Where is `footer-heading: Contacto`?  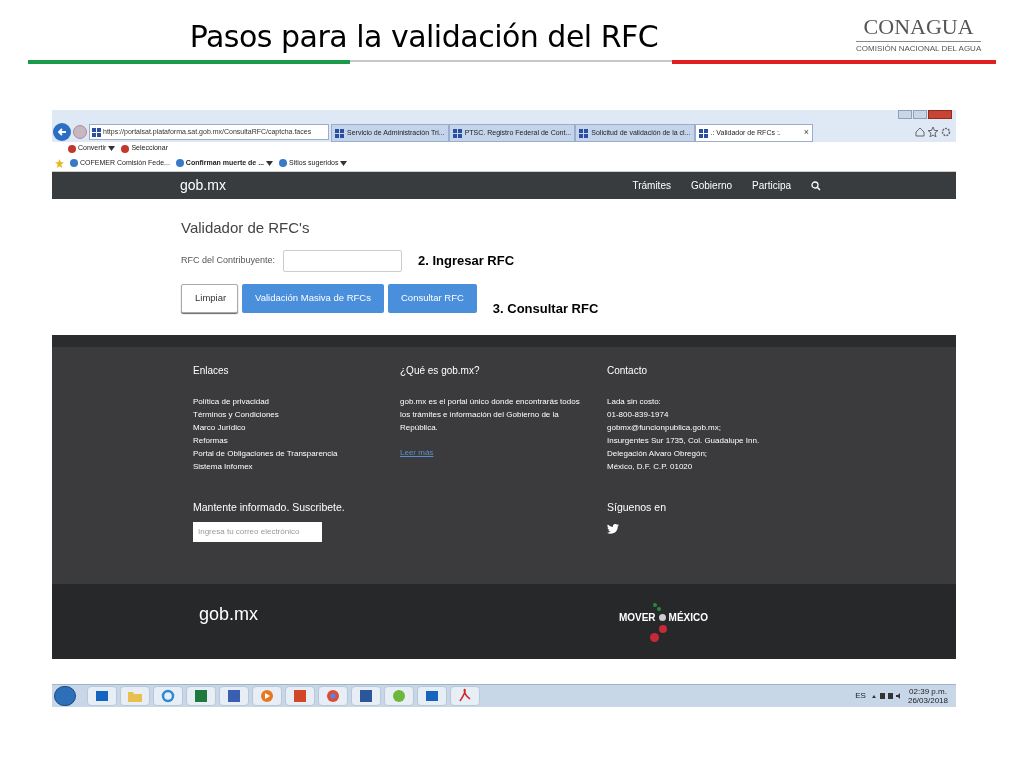 footer-heading: Contacto is located at coordinates (628, 371).